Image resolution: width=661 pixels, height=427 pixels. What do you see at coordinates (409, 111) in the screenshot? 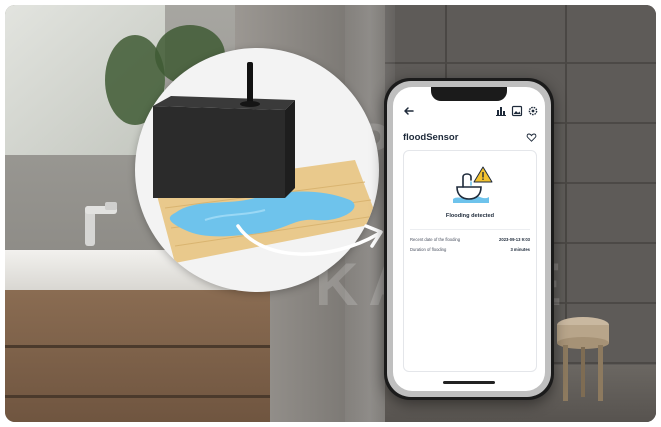
I see `arrow-left-icon` at bounding box center [409, 111].